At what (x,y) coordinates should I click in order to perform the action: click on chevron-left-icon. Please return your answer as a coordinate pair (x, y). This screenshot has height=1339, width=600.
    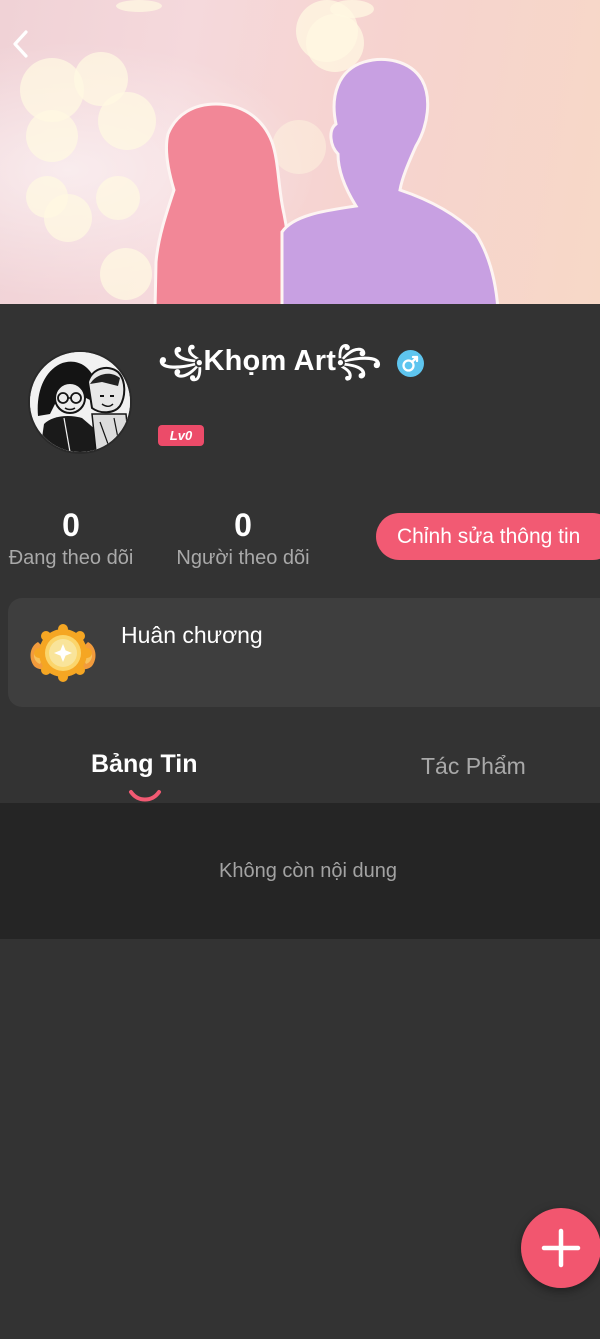
    Looking at the image, I should click on (20, 44).